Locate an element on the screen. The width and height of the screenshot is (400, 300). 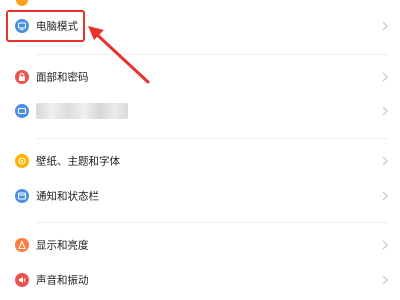
settings-item-label: 声音和振动 is located at coordinates (62, 280).